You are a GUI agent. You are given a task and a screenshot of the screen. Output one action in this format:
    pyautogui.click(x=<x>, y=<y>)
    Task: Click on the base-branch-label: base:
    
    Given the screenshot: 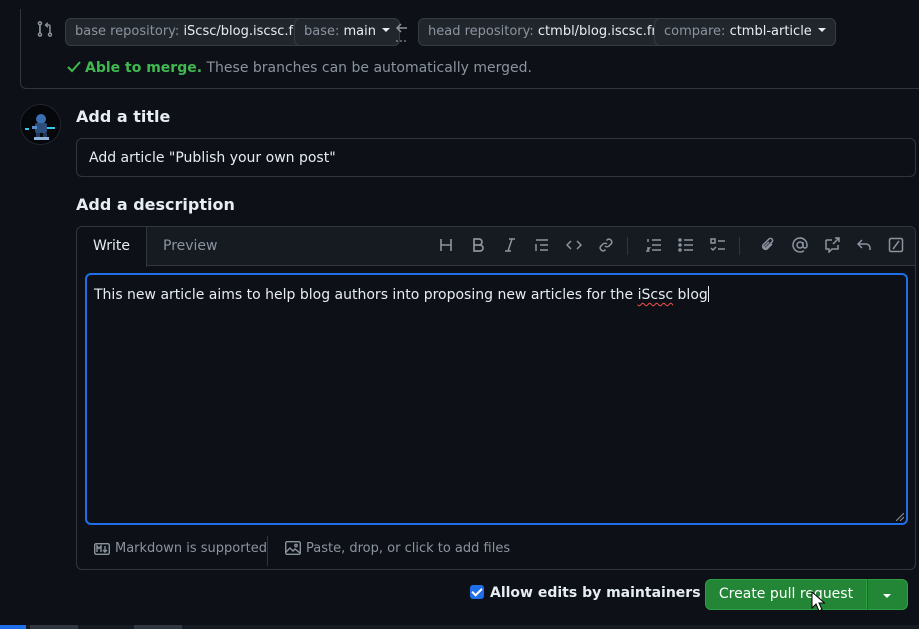 What is the action you would take?
    pyautogui.click(x=322, y=31)
    